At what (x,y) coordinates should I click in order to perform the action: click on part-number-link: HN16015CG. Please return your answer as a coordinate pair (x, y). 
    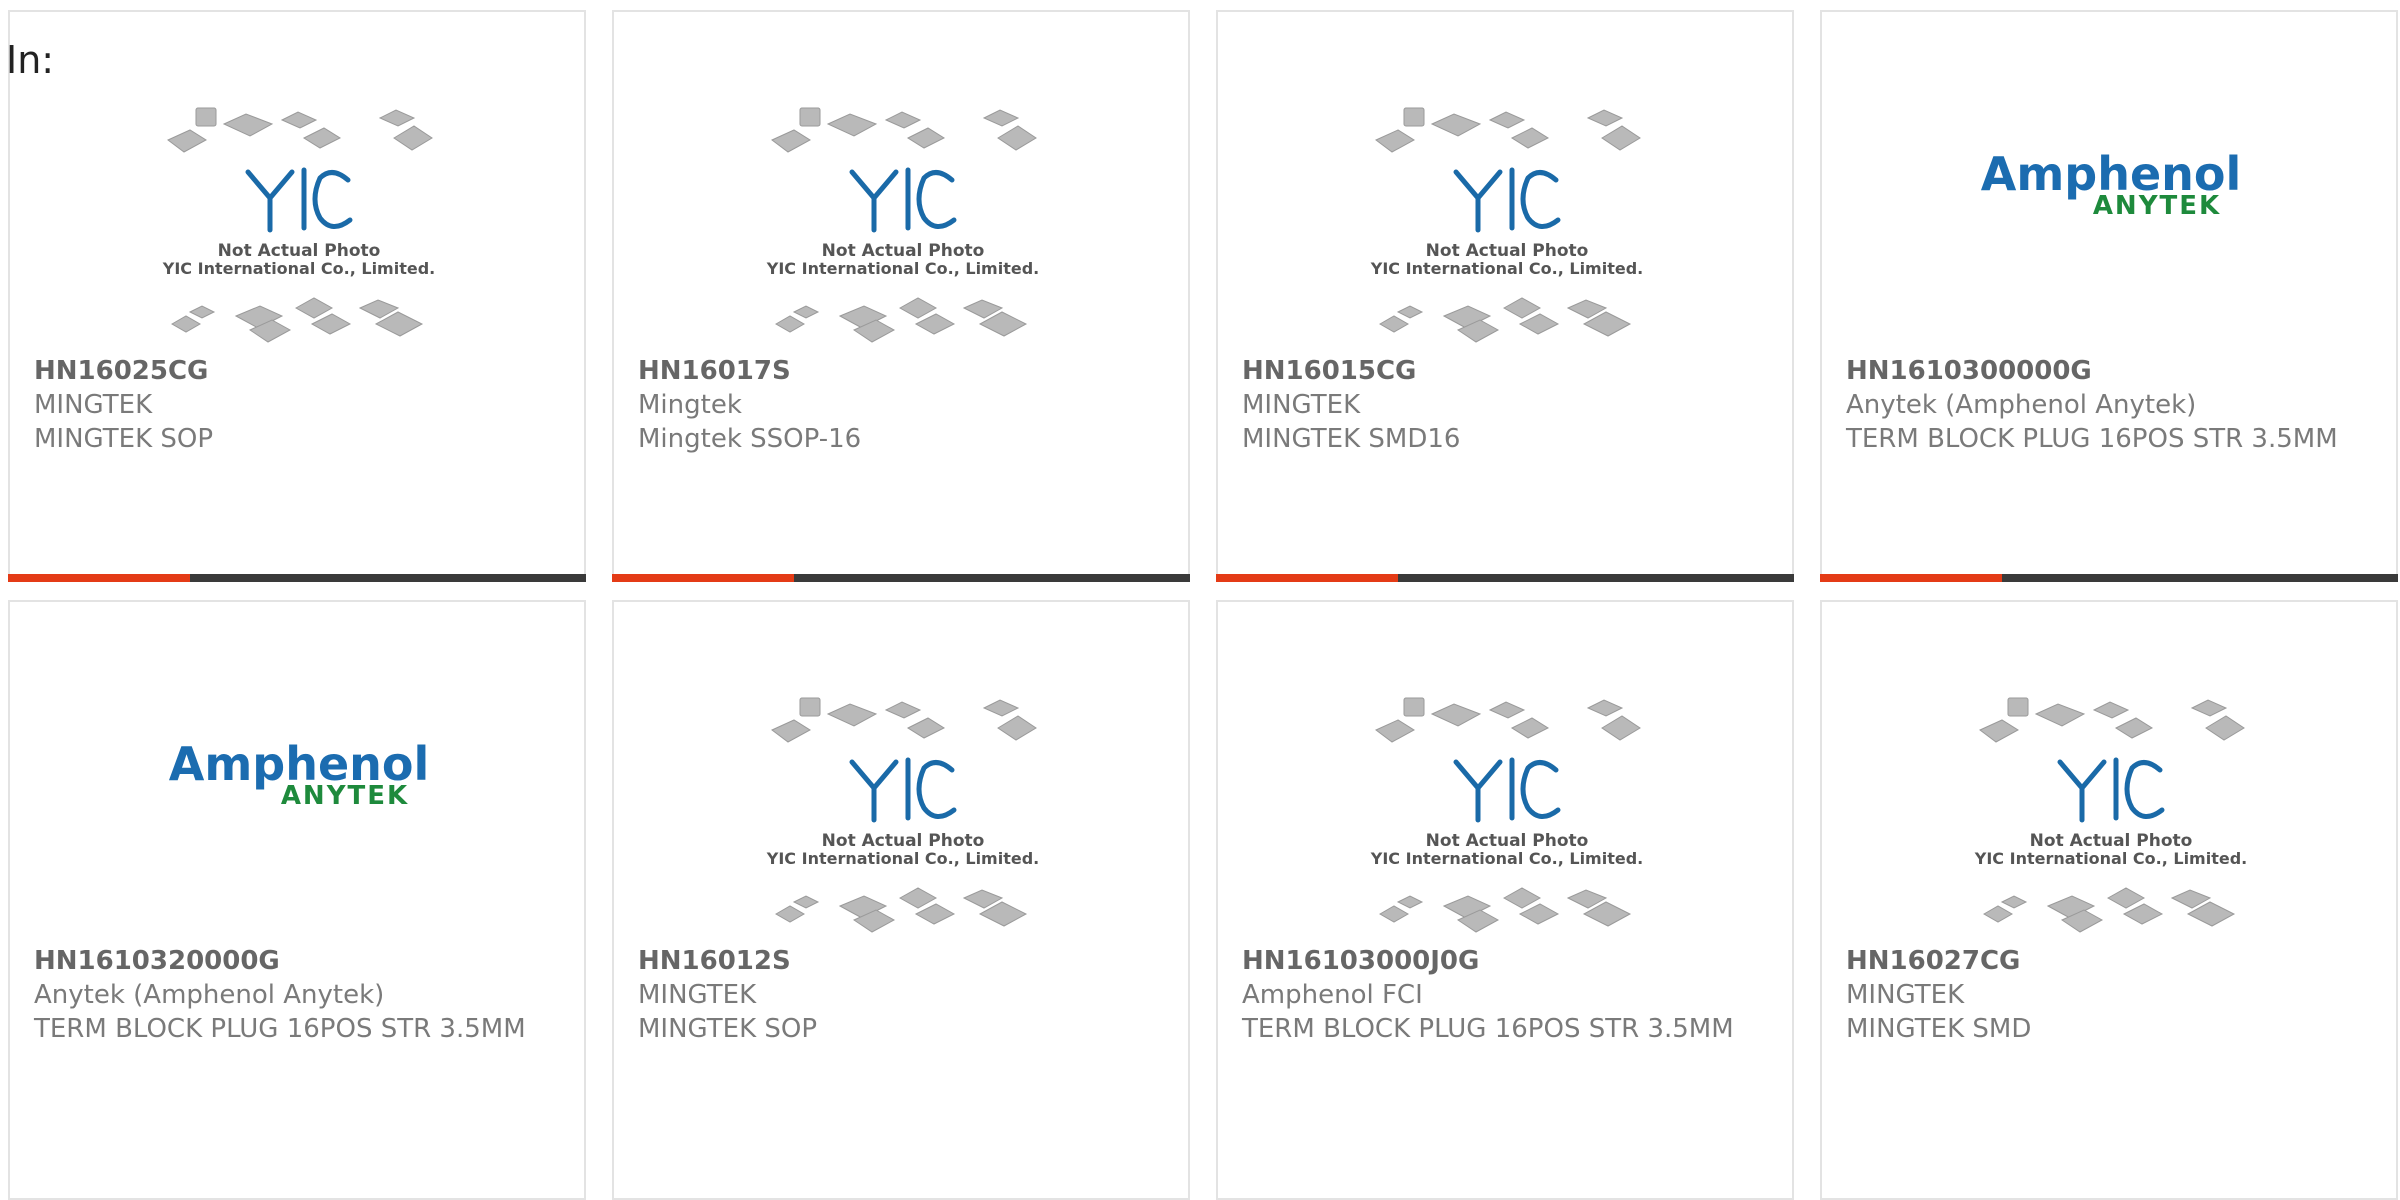
    Looking at the image, I should click on (1507, 371).